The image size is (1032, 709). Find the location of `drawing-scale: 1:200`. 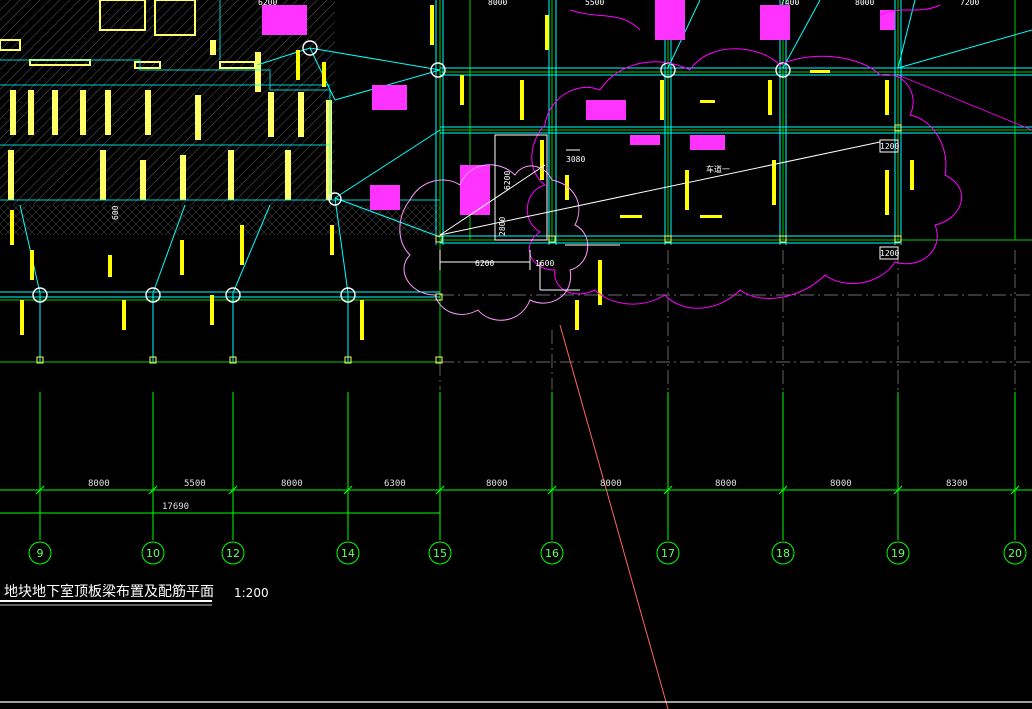

drawing-scale: 1:200 is located at coordinates (251, 593).